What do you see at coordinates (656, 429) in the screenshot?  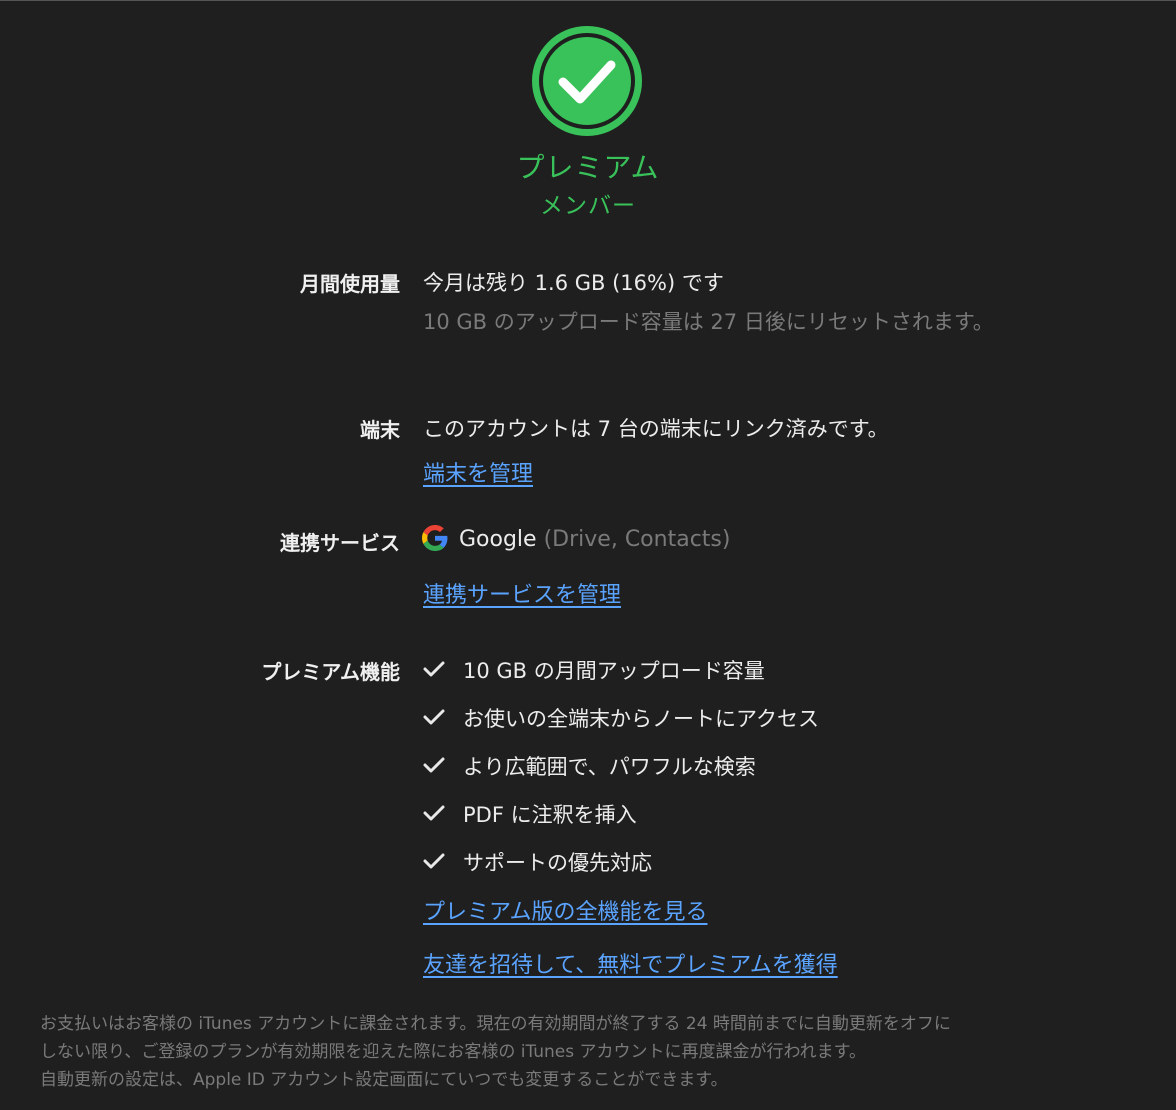 I see `devices-text: このアカウントは 7 台の端末にリンク済みです。` at bounding box center [656, 429].